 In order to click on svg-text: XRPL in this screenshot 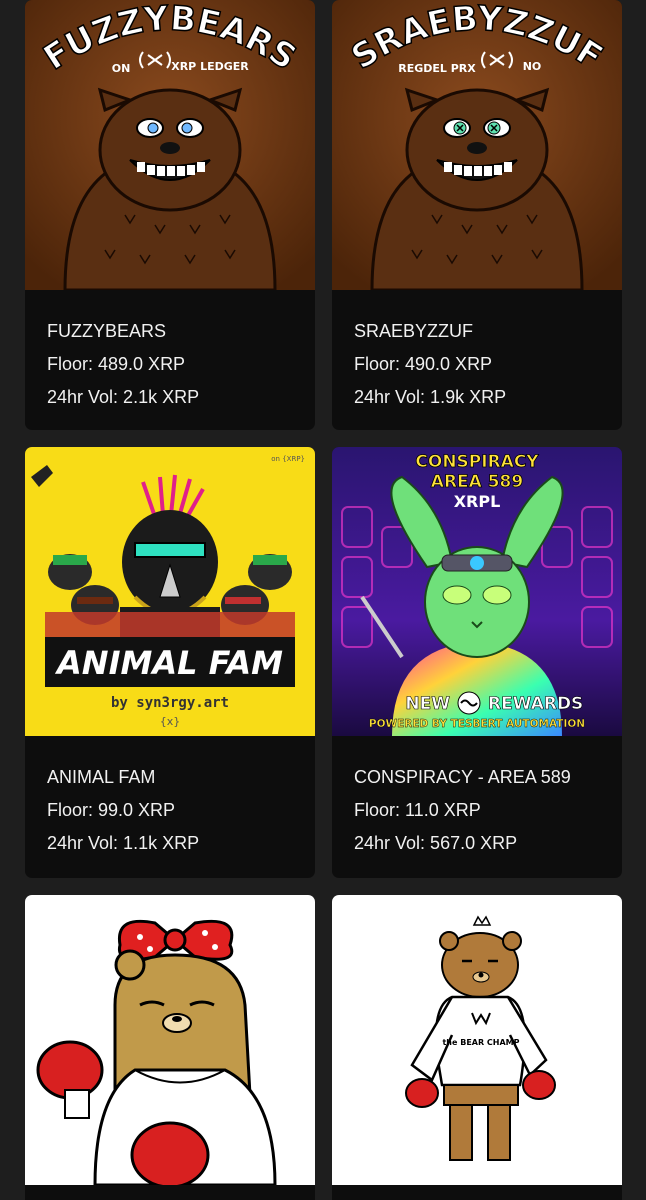, I will do `click(477, 501)`.